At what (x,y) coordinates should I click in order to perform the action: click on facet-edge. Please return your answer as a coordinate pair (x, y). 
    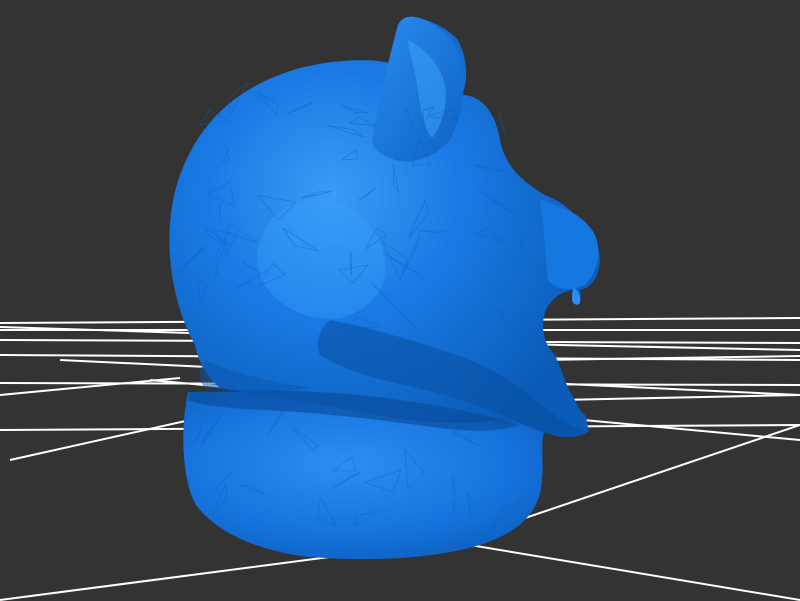
    Looking at the image, I should click on (503, 124).